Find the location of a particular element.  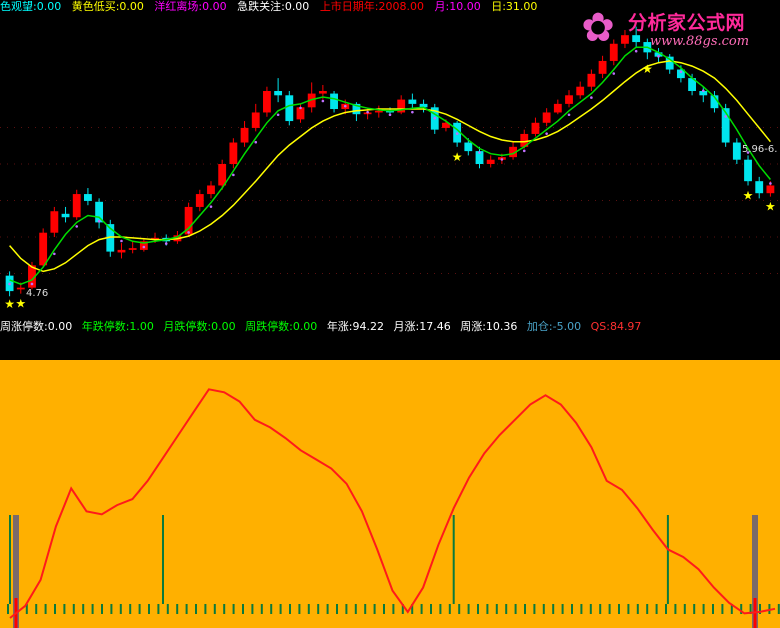

legend-item-watch: 色观望:0.00 is located at coordinates (31, 6).